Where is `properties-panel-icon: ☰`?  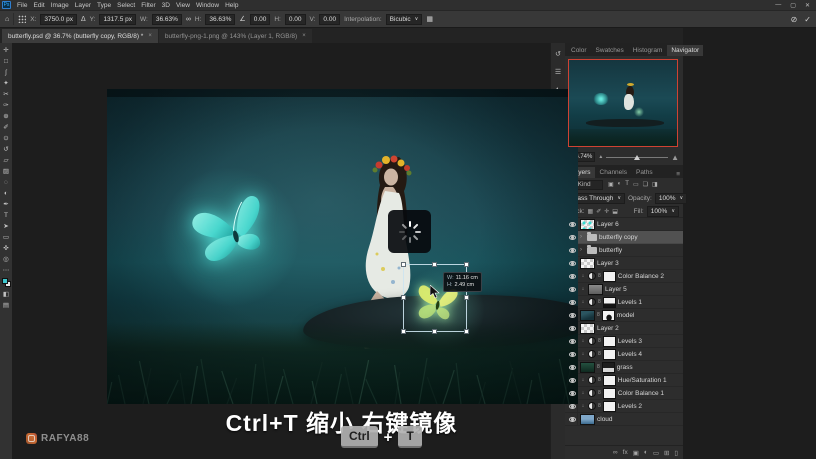 properties-panel-icon: ☰ is located at coordinates (558, 72).